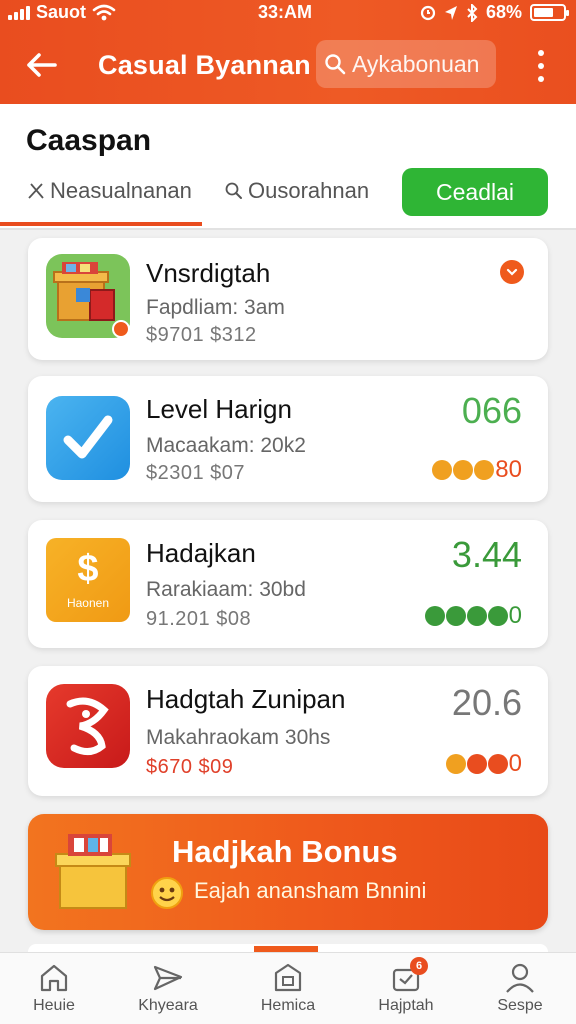 The image size is (576, 1024). I want to click on section-divider, so click(288, 229).